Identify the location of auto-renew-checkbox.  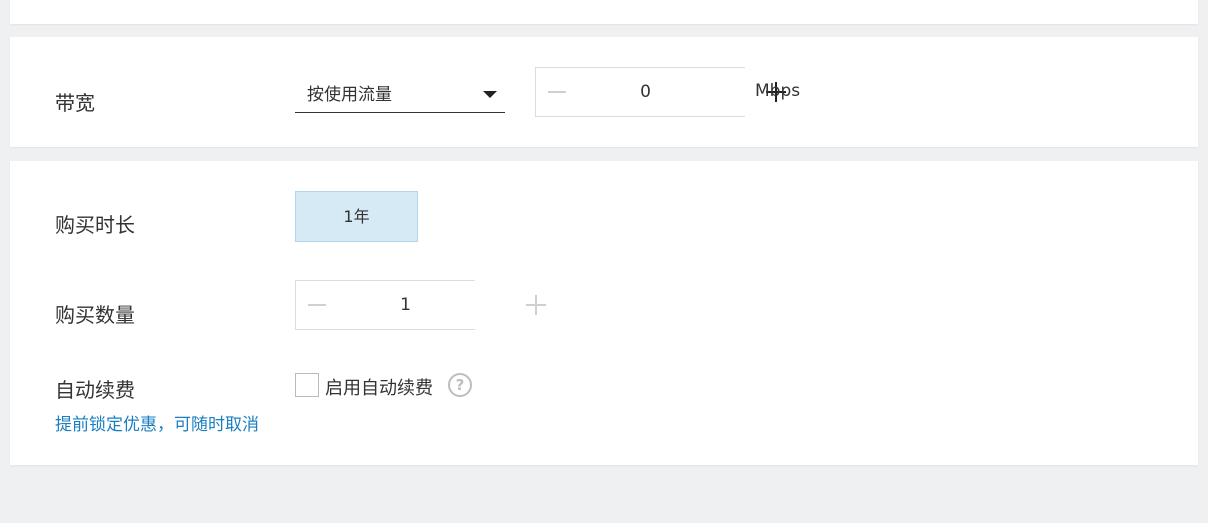
(307, 385).